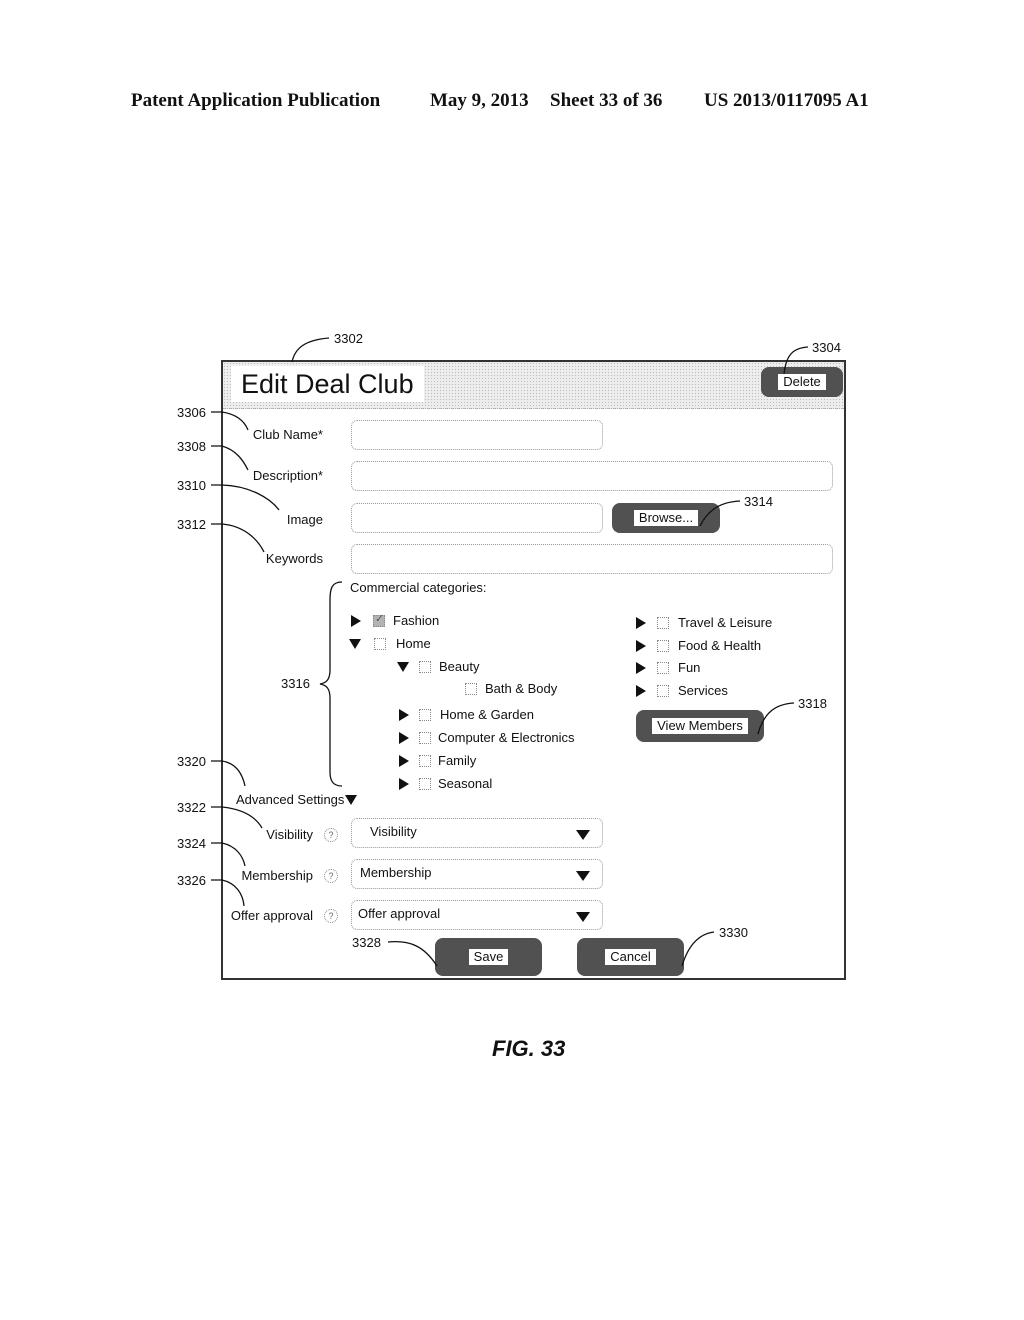 The image size is (1024, 1320). Describe the element at coordinates (521, 688) in the screenshot. I see `category-label: Bath & Body` at that location.